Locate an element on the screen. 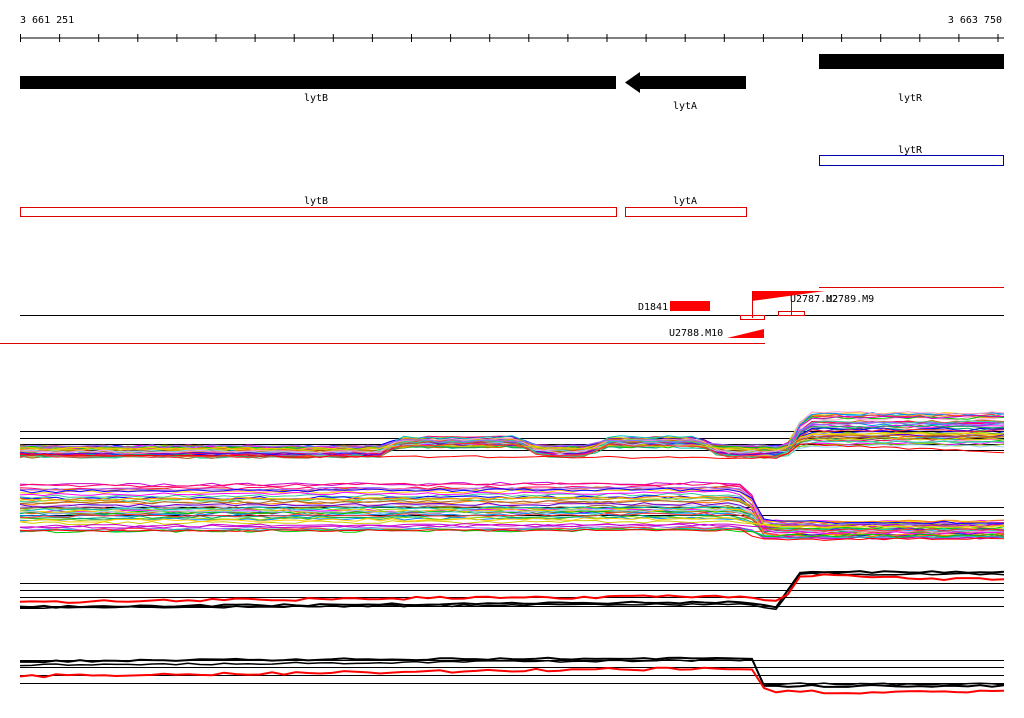 The image size is (1024, 718). coordinate-ruler: 3 661 251 3 663 750 is located at coordinates (512, 28).